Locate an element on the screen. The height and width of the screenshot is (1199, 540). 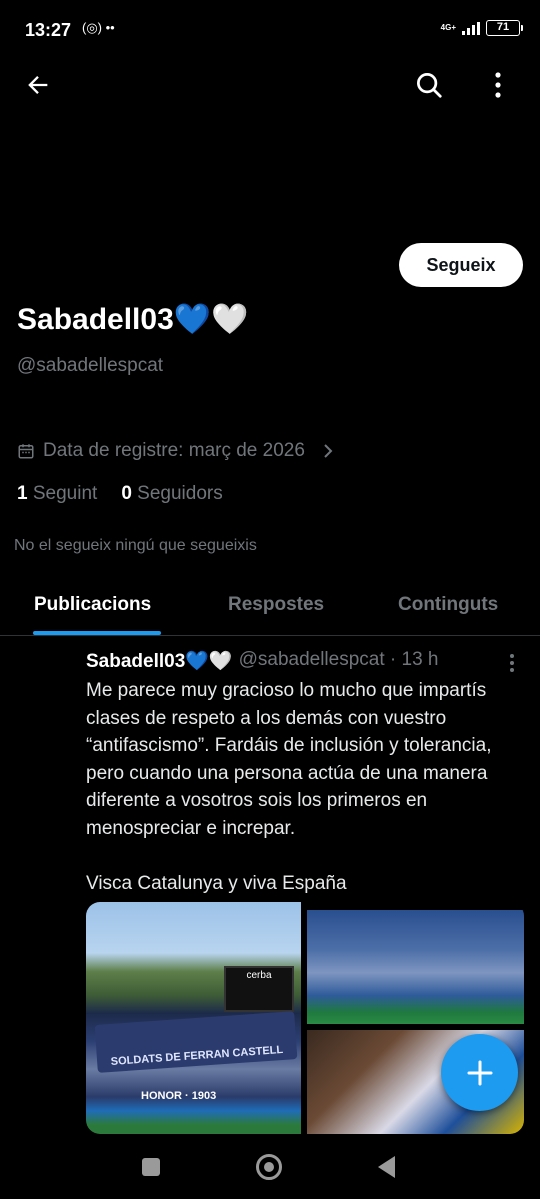
scoreboard: cerba is located at coordinates (259, 989).